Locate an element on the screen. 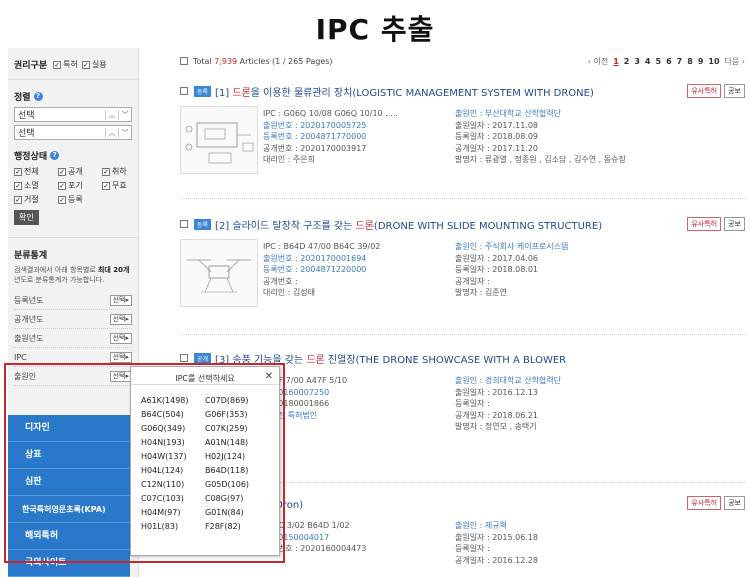 Image resolution: width=750 pixels, height=577 pixels. ipc-option: H04M(97) is located at coordinates (173, 513).